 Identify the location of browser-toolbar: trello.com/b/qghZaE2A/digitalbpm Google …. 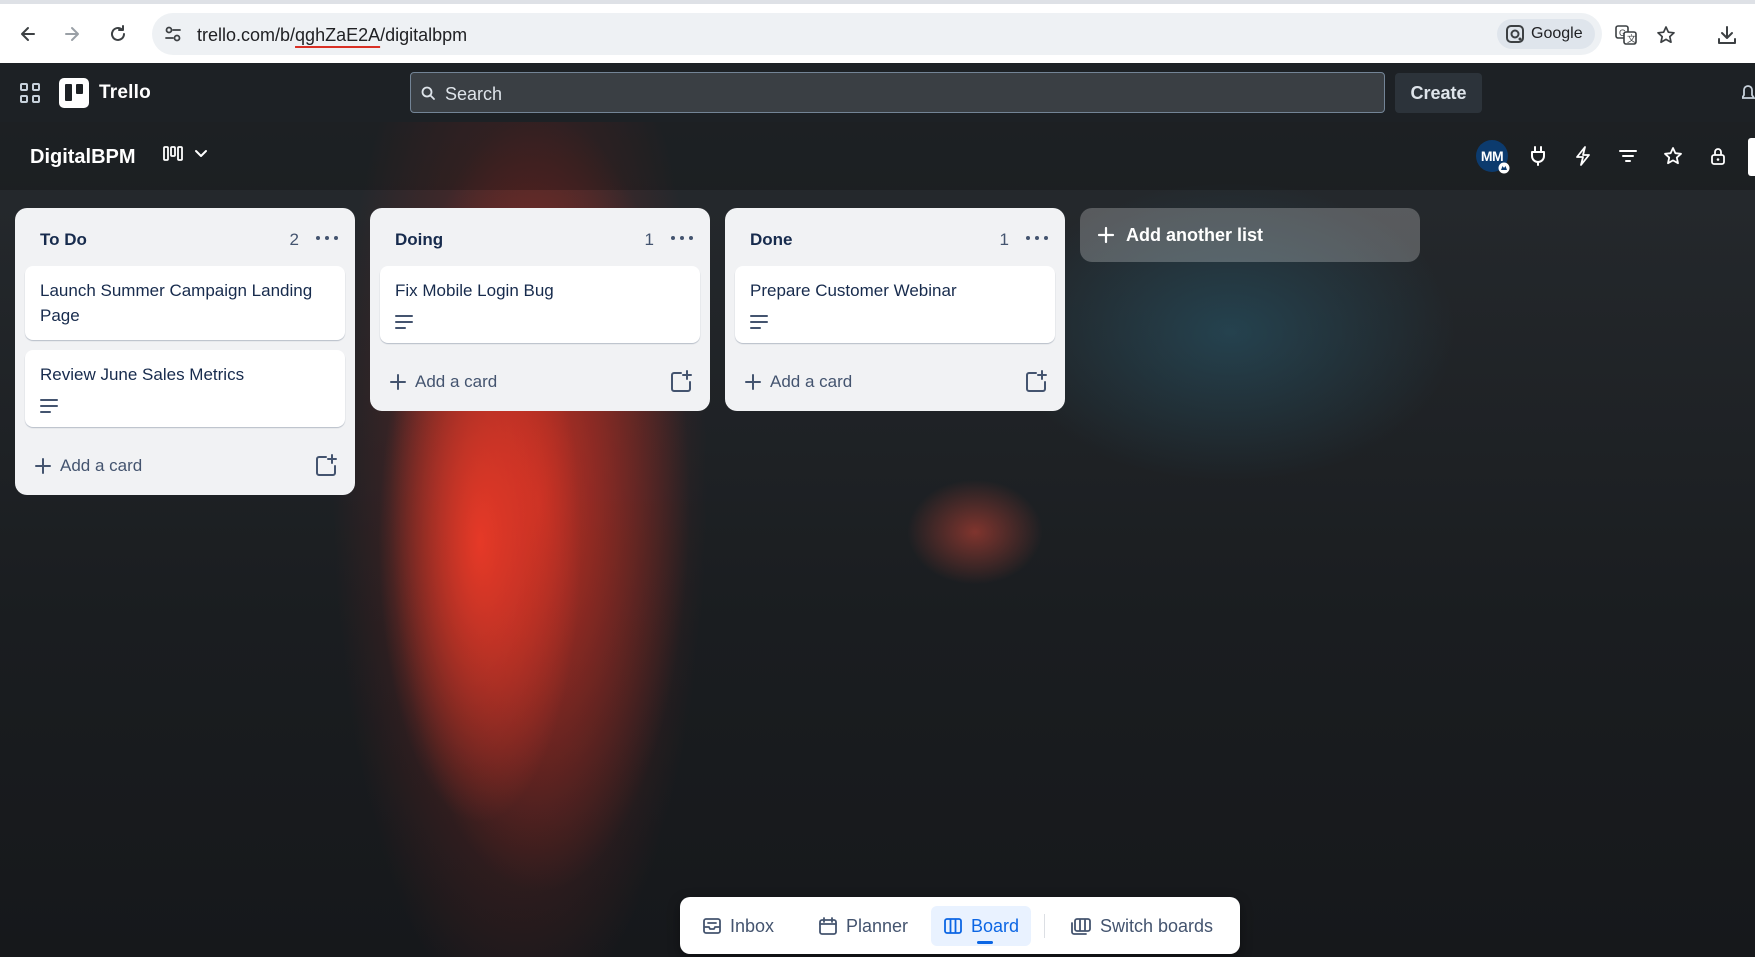
(877, 31).